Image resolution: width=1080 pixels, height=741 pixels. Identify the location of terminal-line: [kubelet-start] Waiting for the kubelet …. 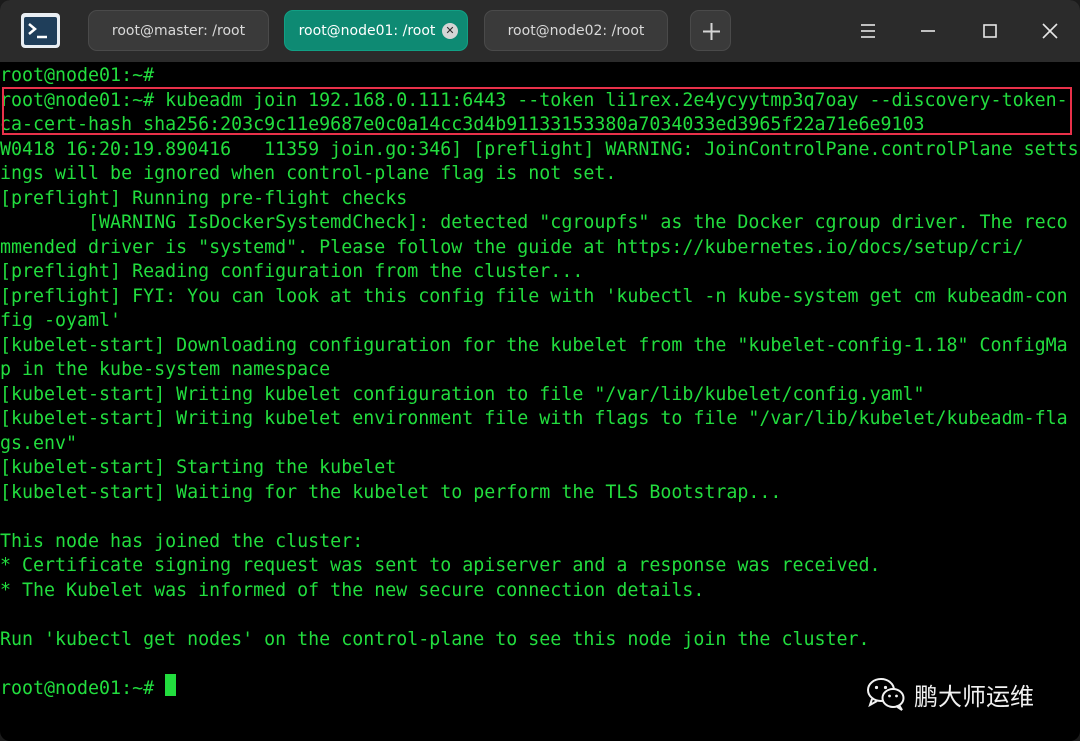
(391, 492).